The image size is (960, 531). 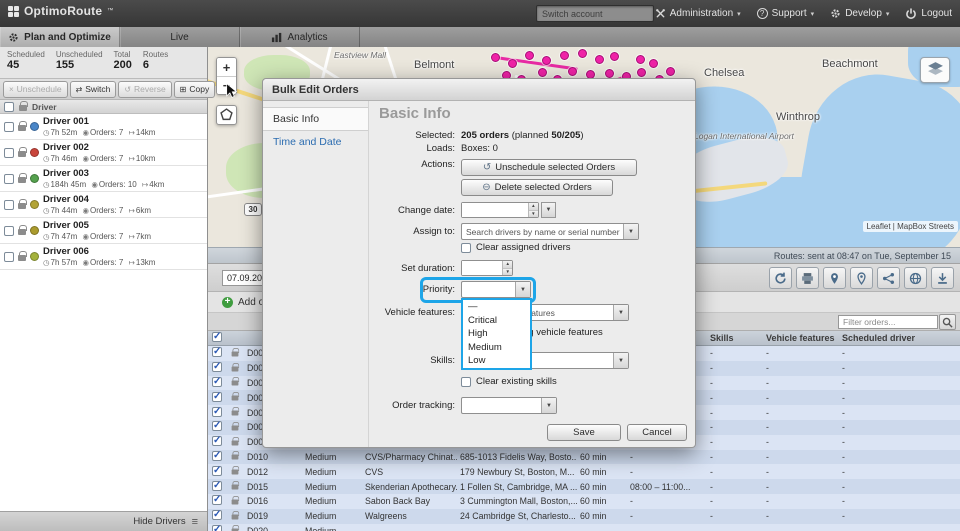 I want to click on date-picker-button: ▼, so click(x=548, y=210).